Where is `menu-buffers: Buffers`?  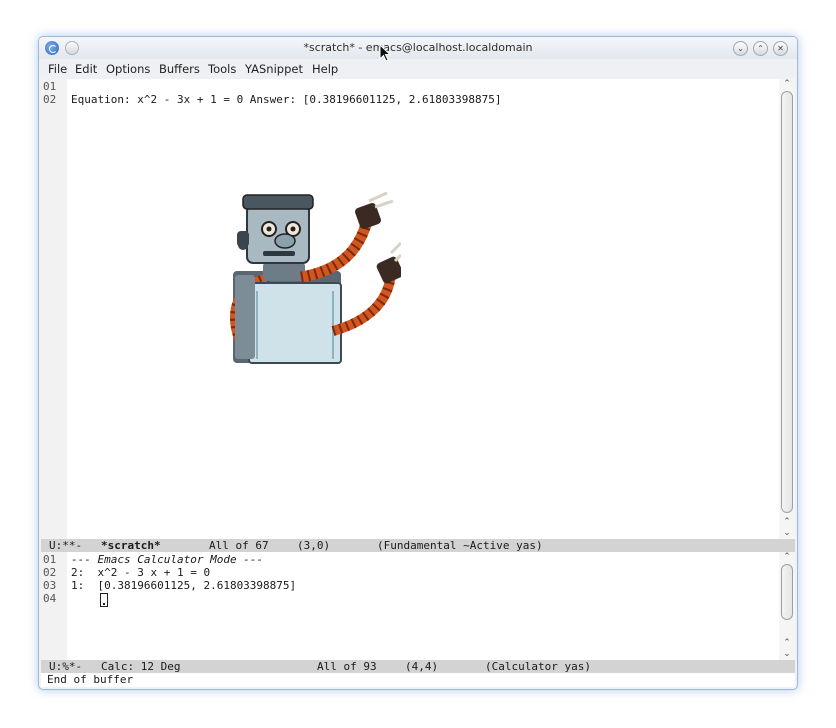 menu-buffers: Buffers is located at coordinates (179, 69).